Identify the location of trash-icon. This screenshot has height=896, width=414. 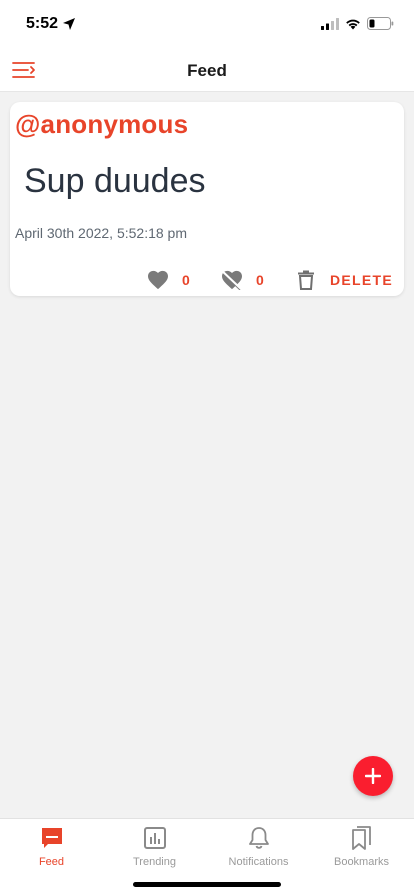
(306, 280).